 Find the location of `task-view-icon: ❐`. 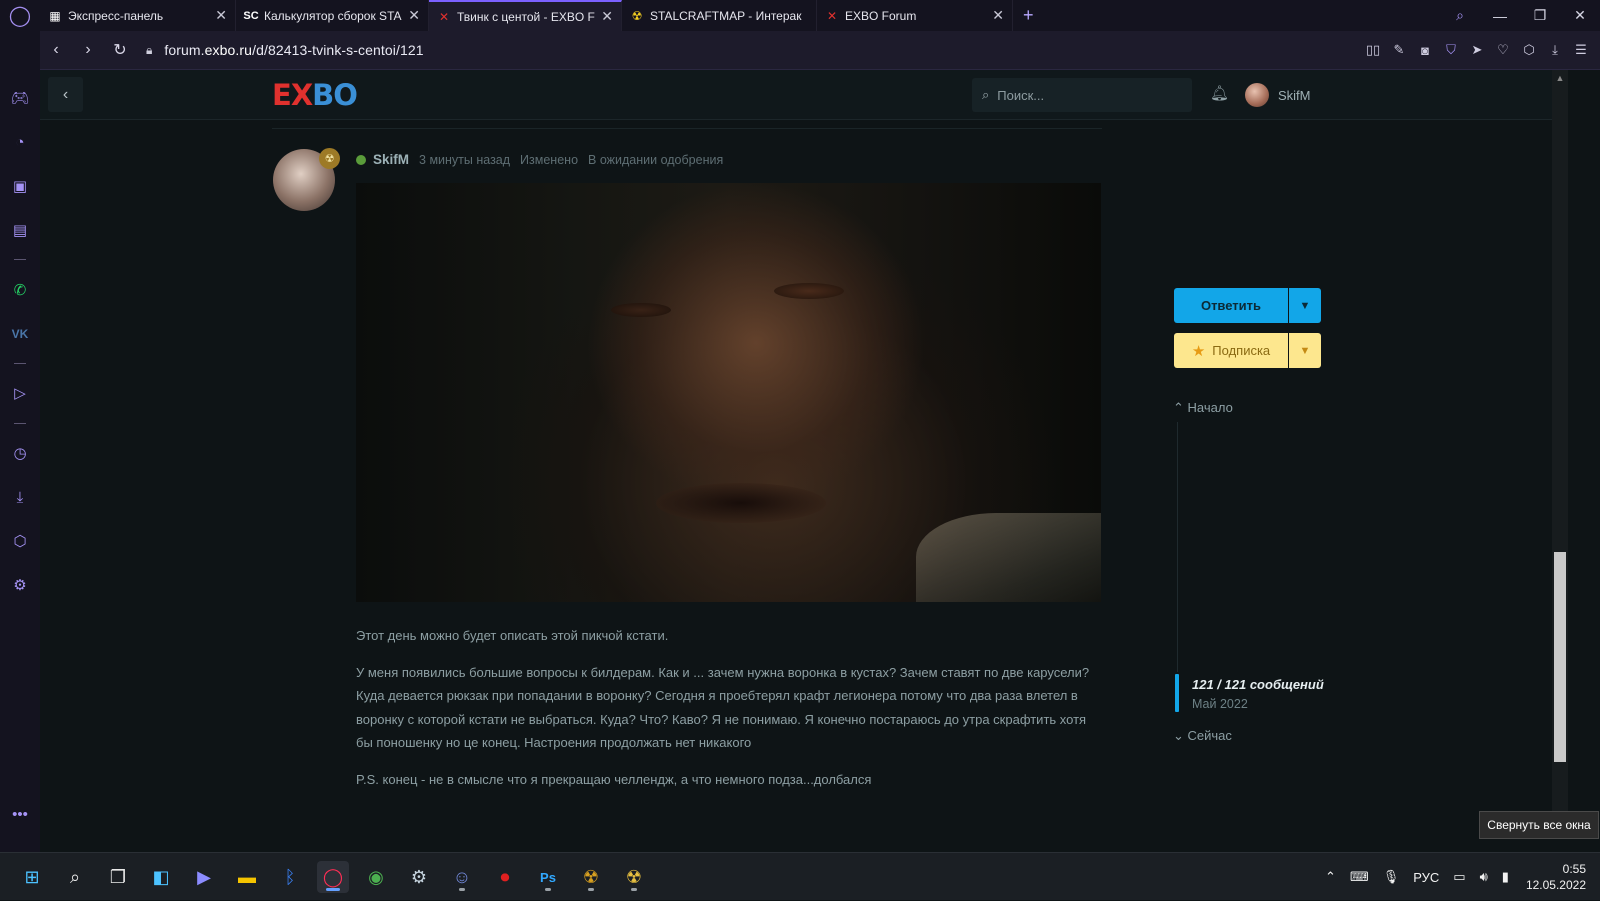

task-view-icon: ❐ is located at coordinates (118, 877).